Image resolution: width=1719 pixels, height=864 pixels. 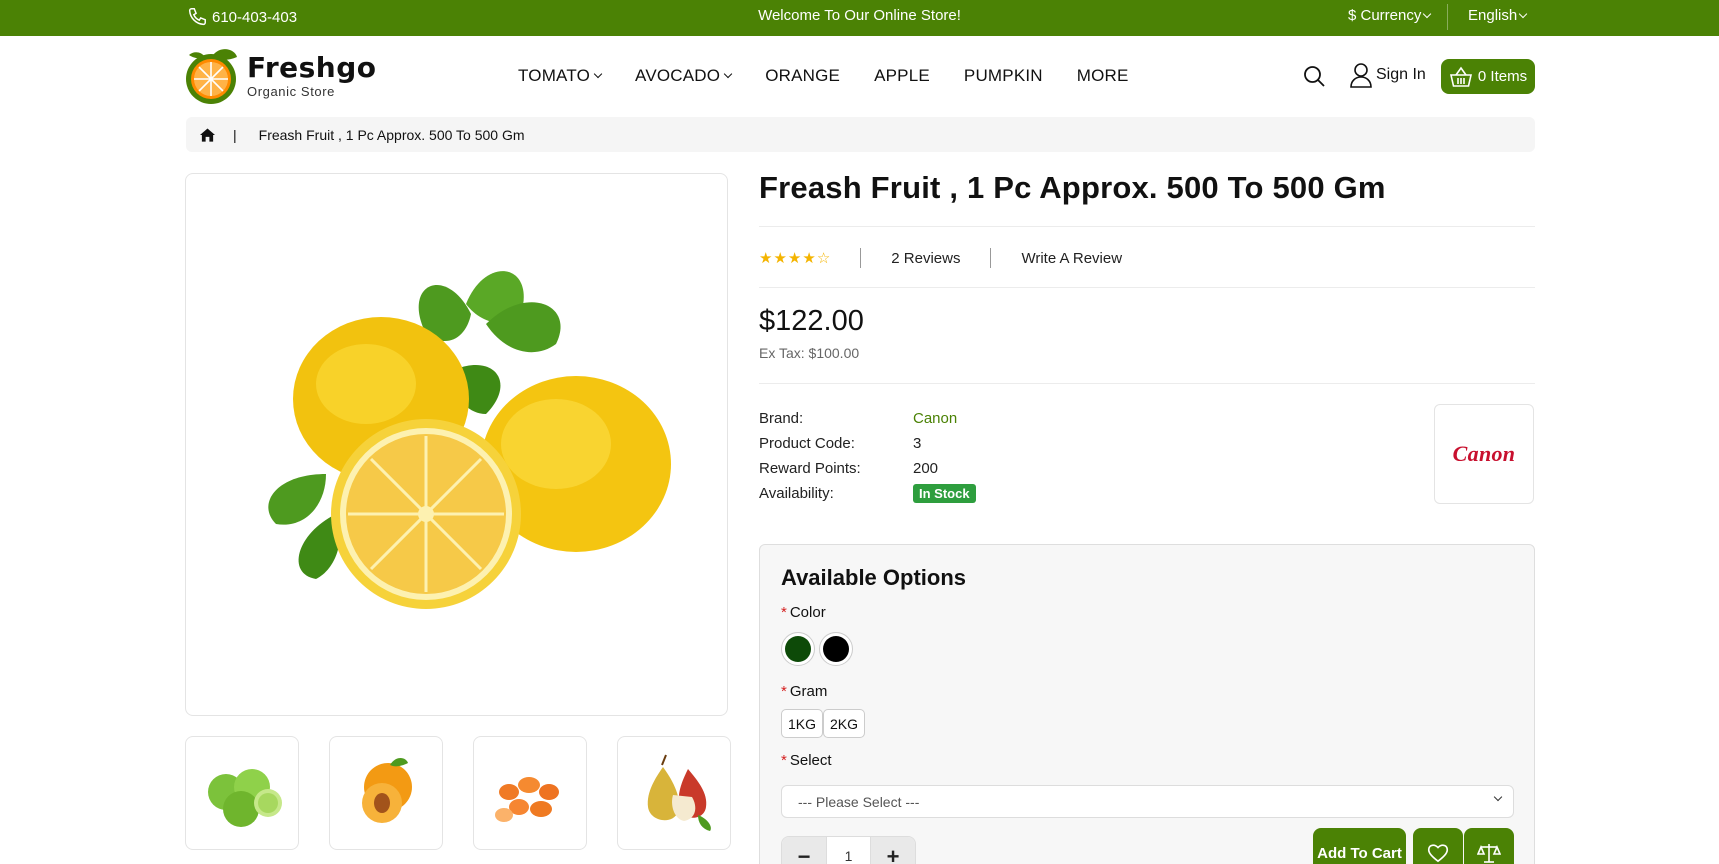 I want to click on spec-row-brand: Brand: Canon, so click(x=867, y=418).